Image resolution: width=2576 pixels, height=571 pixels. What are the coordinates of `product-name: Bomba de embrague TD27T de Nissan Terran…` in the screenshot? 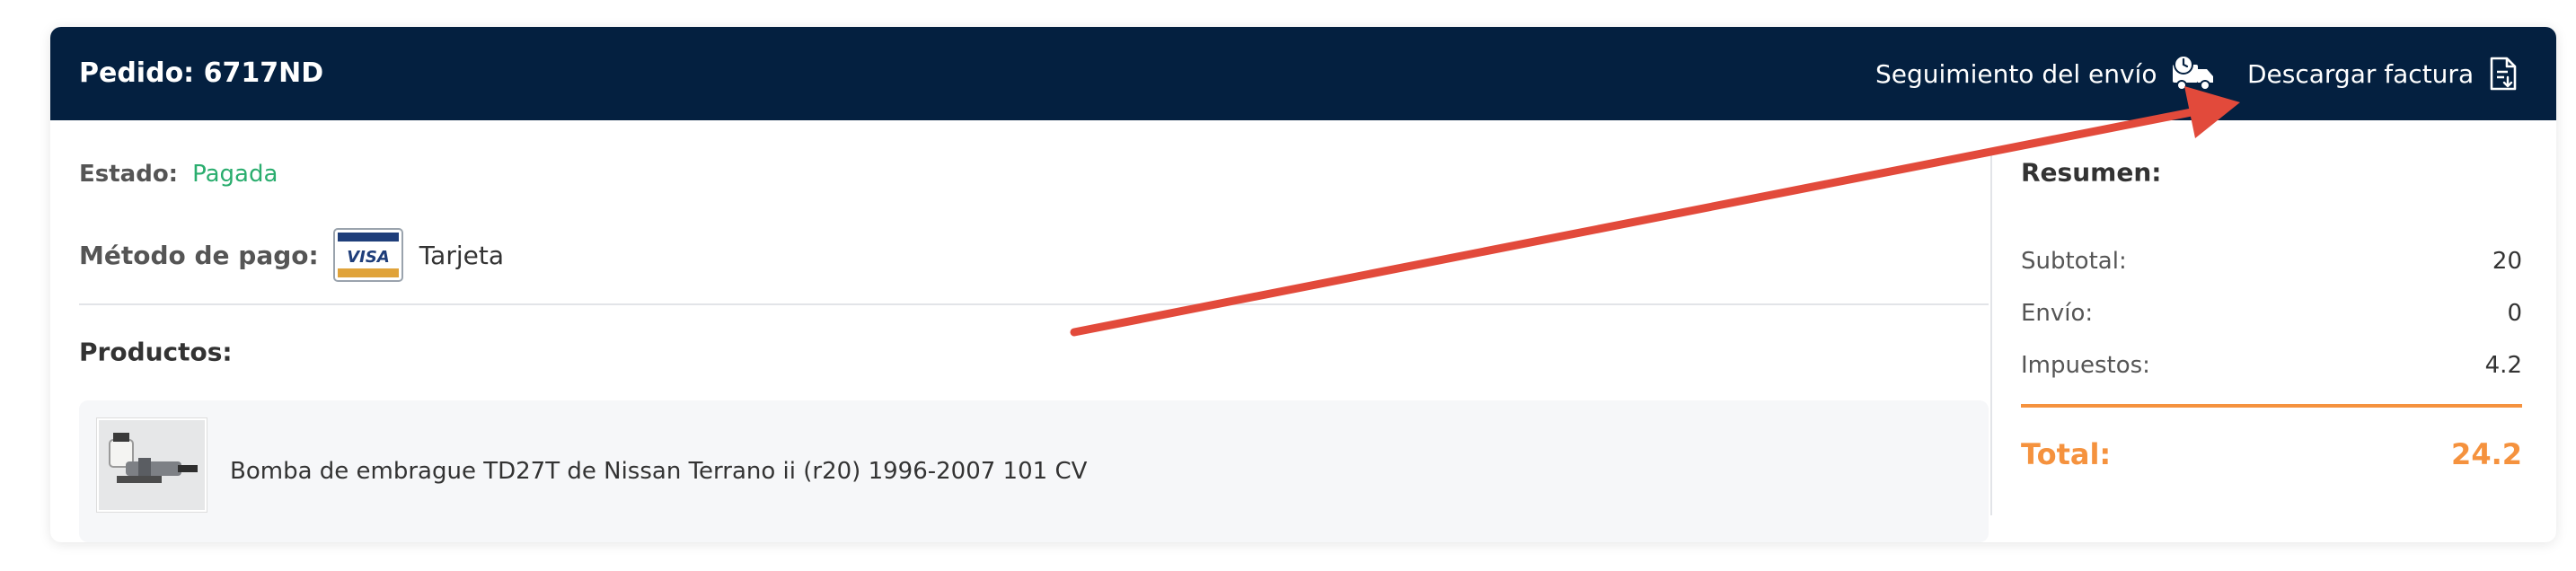 It's located at (658, 471).